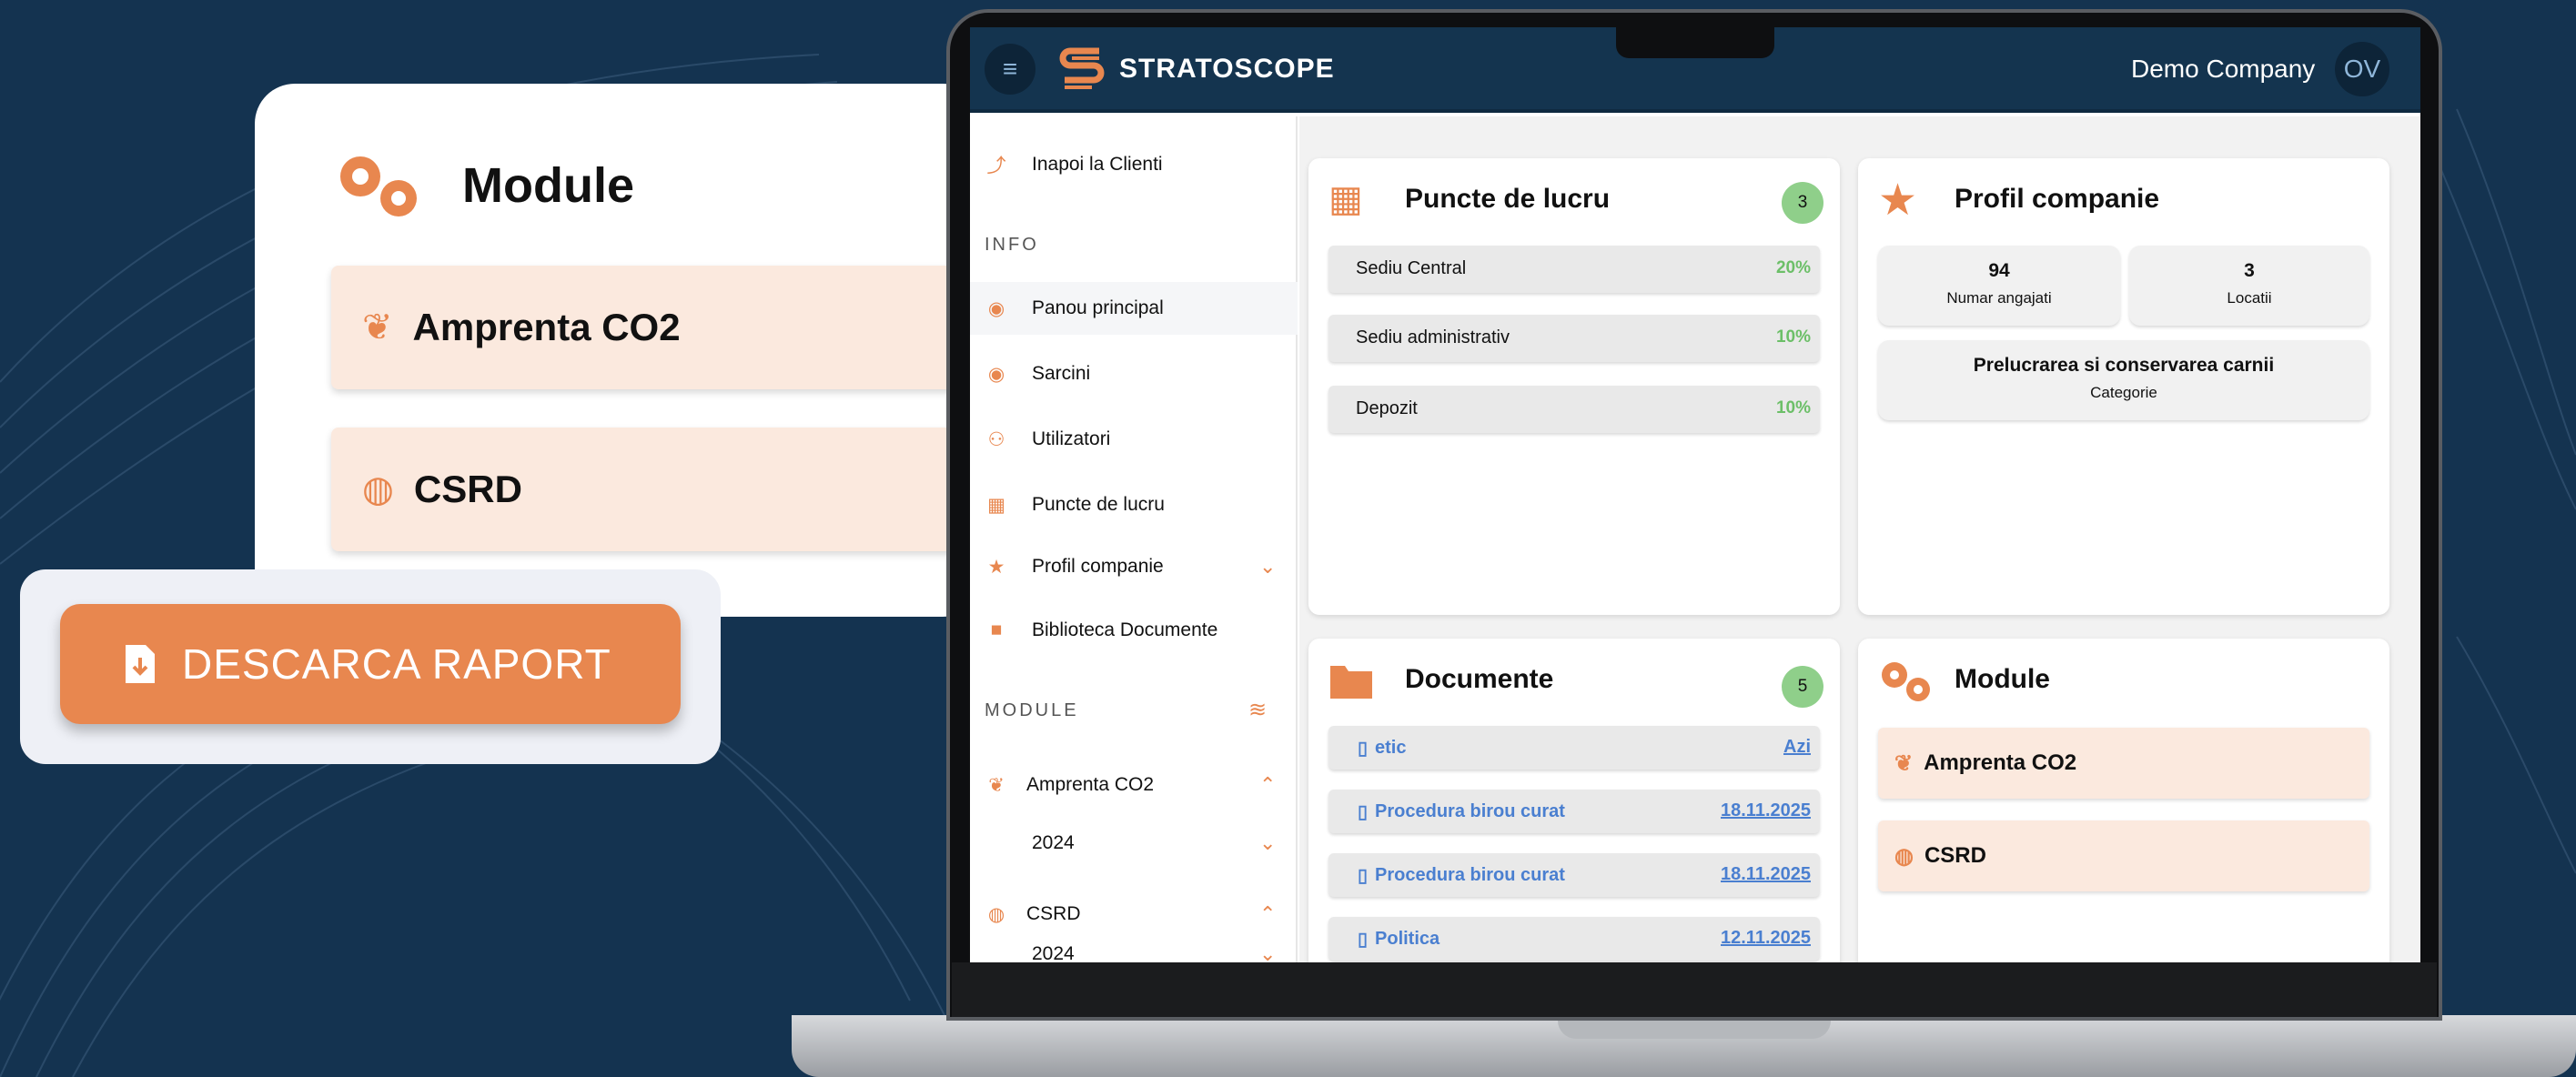 The image size is (2576, 1077). What do you see at coordinates (1574, 269) in the screenshot?
I see `location-row: Sediu Central 20%` at bounding box center [1574, 269].